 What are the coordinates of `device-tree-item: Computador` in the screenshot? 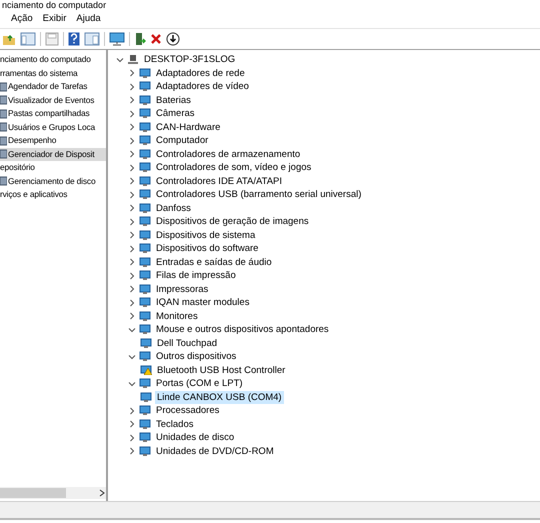 It's located at (182, 141).